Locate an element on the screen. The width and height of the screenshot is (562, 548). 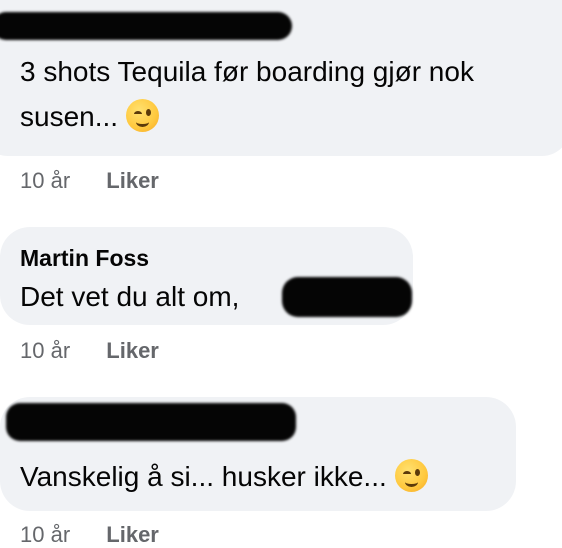
comment-text-line: 3 shots Tequila før boarding gjør nok is located at coordinates (247, 71).